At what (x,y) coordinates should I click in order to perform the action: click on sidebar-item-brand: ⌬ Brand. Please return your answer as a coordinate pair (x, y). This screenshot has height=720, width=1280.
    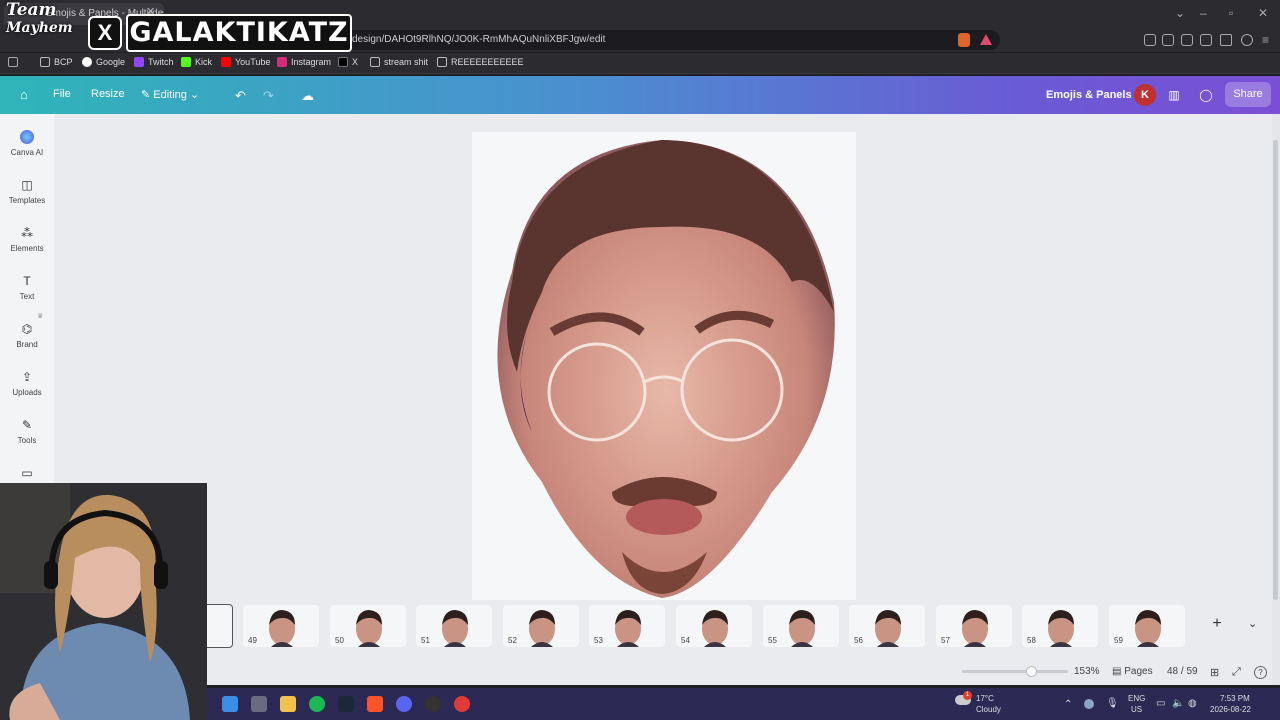
    Looking at the image, I should click on (27, 335).